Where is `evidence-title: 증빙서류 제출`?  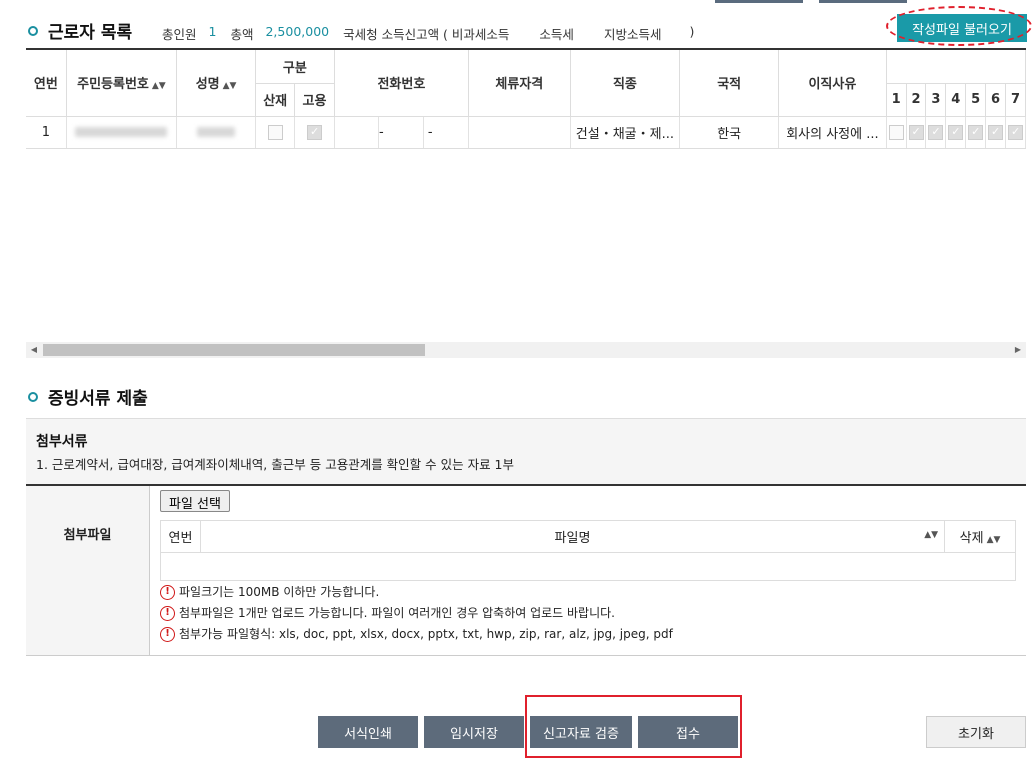
evidence-title: 증빙서류 제출 is located at coordinates (98, 399).